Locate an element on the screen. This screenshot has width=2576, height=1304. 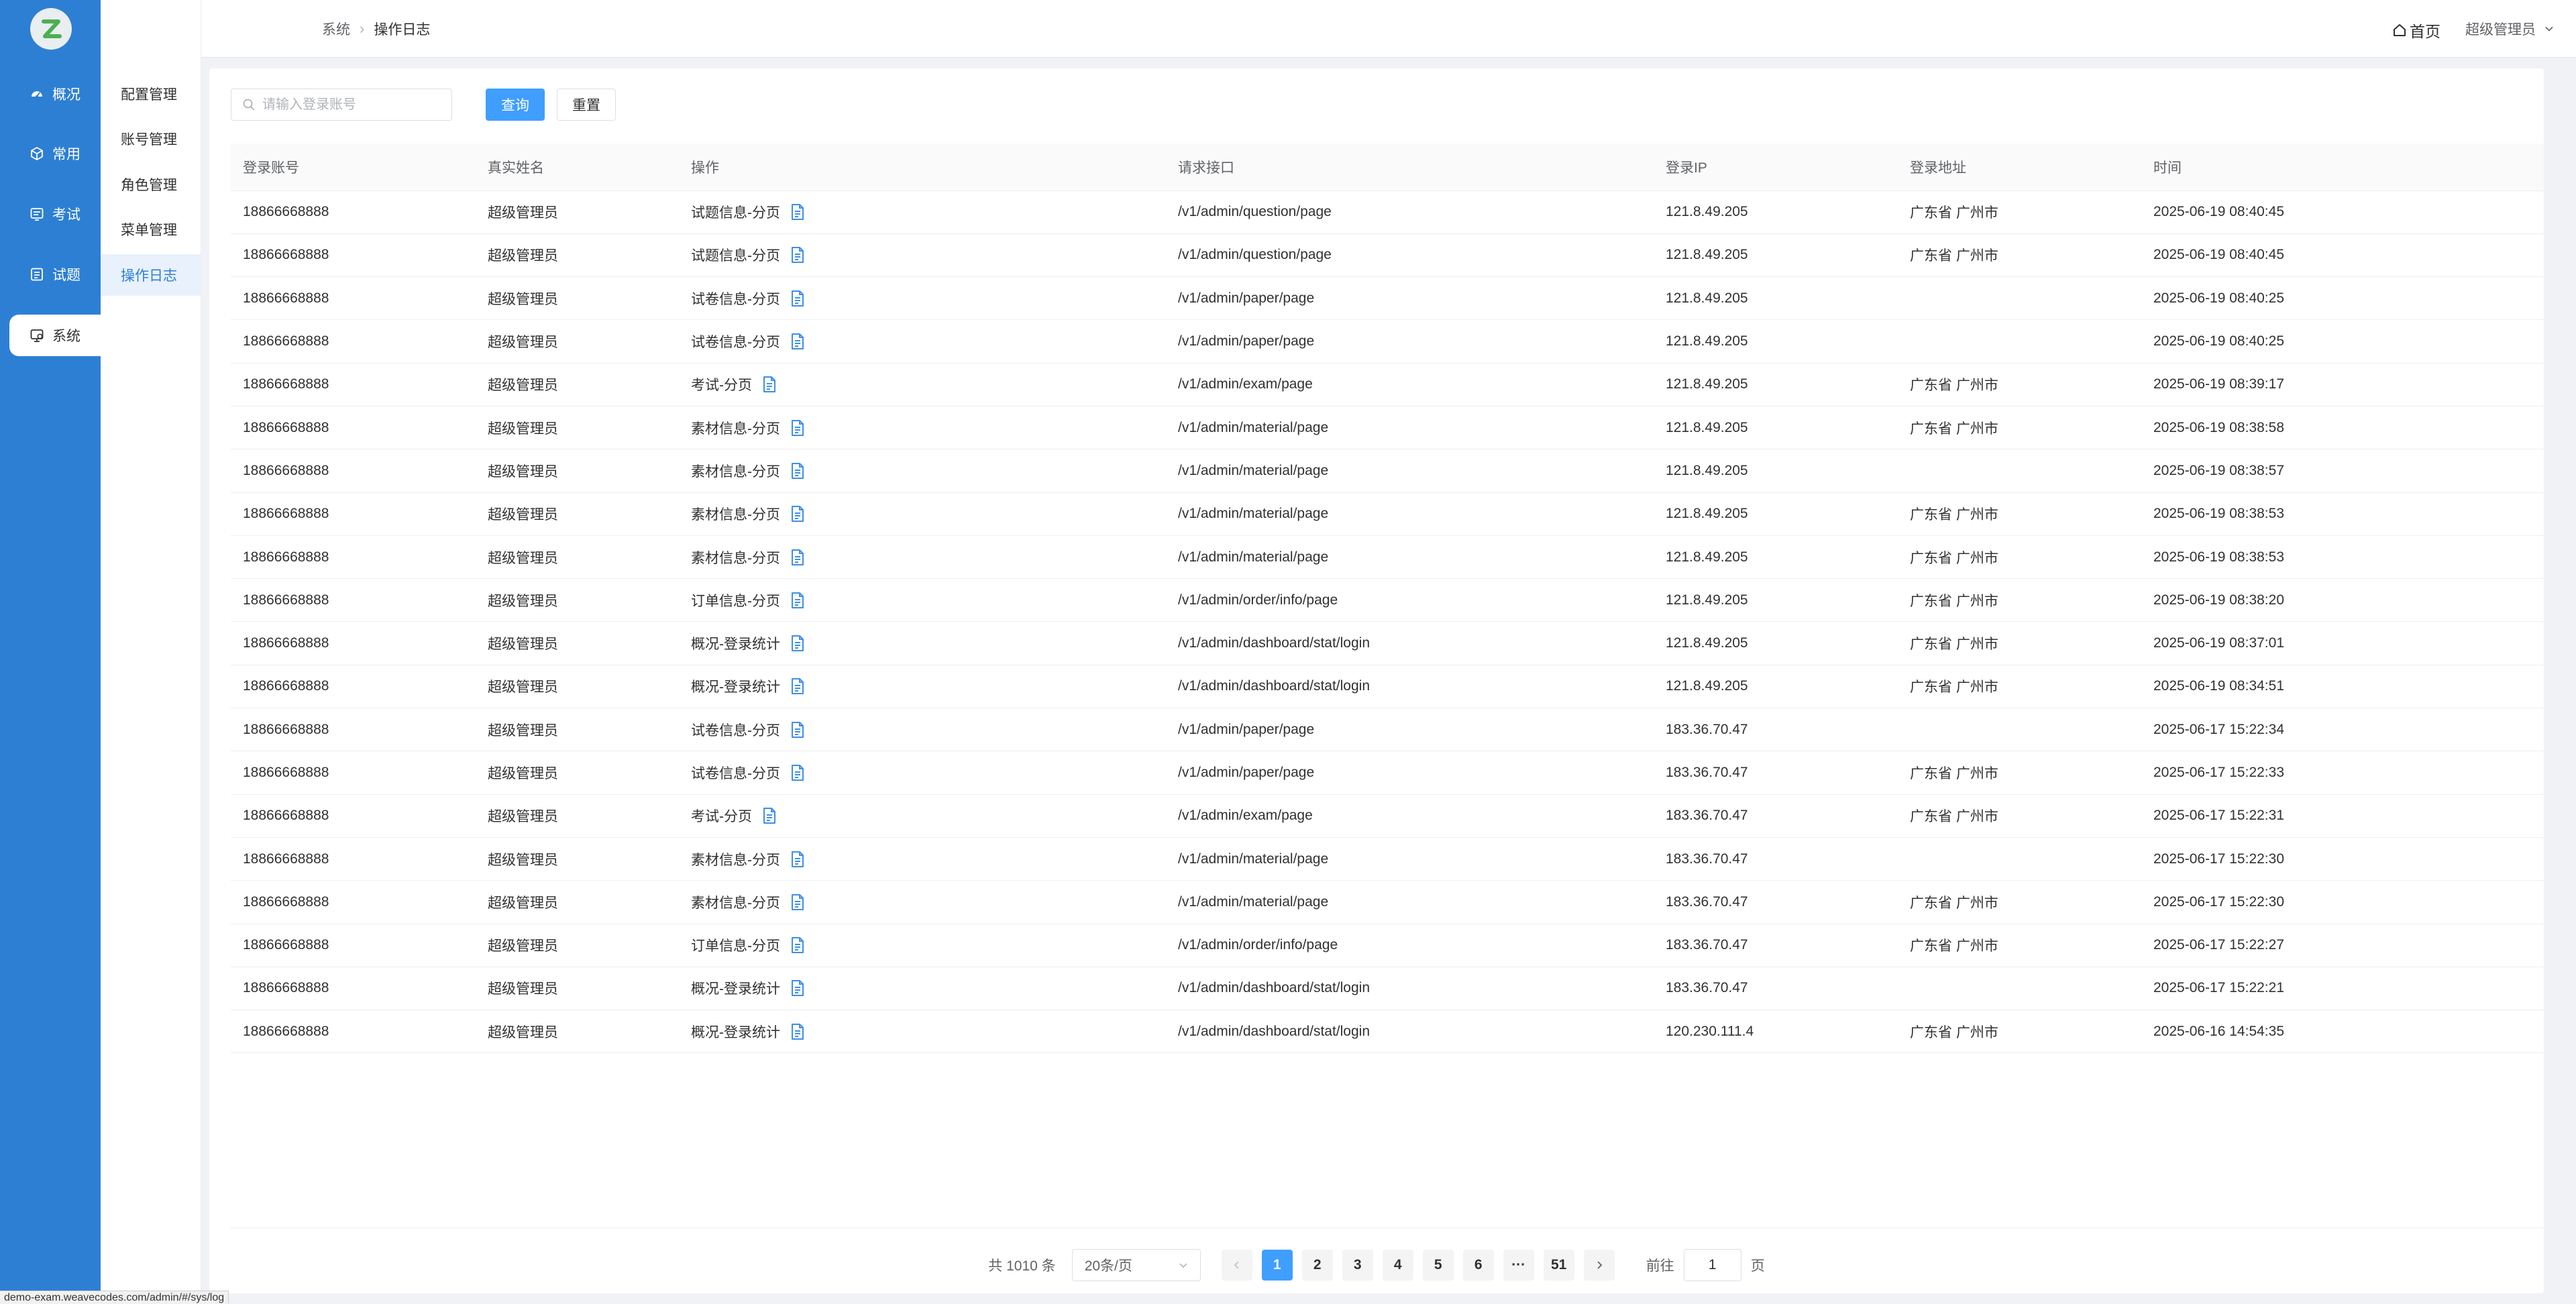
page-button-2: 2 is located at coordinates (1317, 1266).